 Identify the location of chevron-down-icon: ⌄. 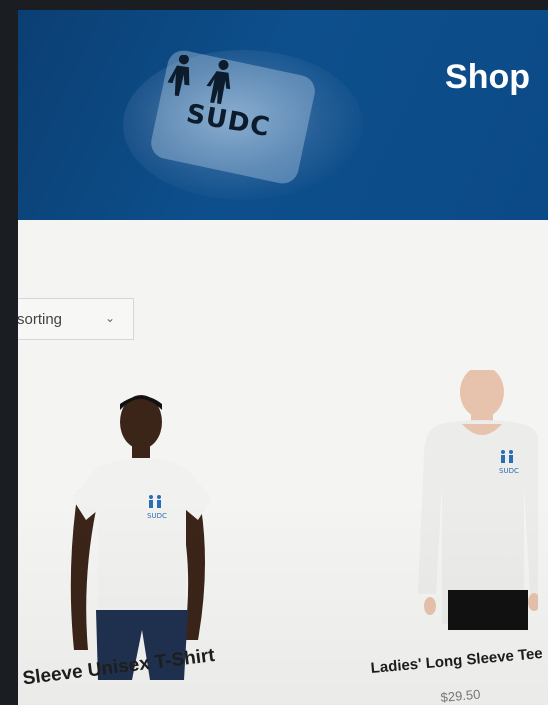
(109, 318).